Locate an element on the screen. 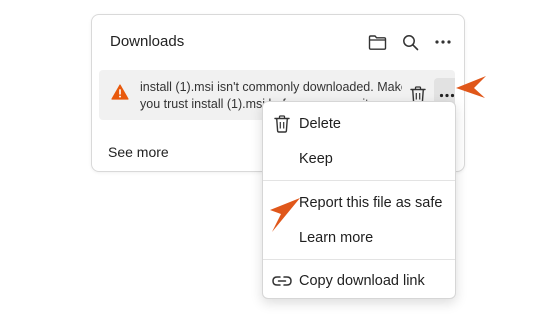 The image size is (558, 314). link-icon is located at coordinates (282, 281).